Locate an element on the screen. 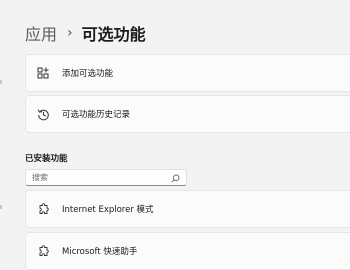 This screenshot has width=350, height=270. optional-feature-history-button: 可选功能历史记录 is located at coordinates (187, 114).